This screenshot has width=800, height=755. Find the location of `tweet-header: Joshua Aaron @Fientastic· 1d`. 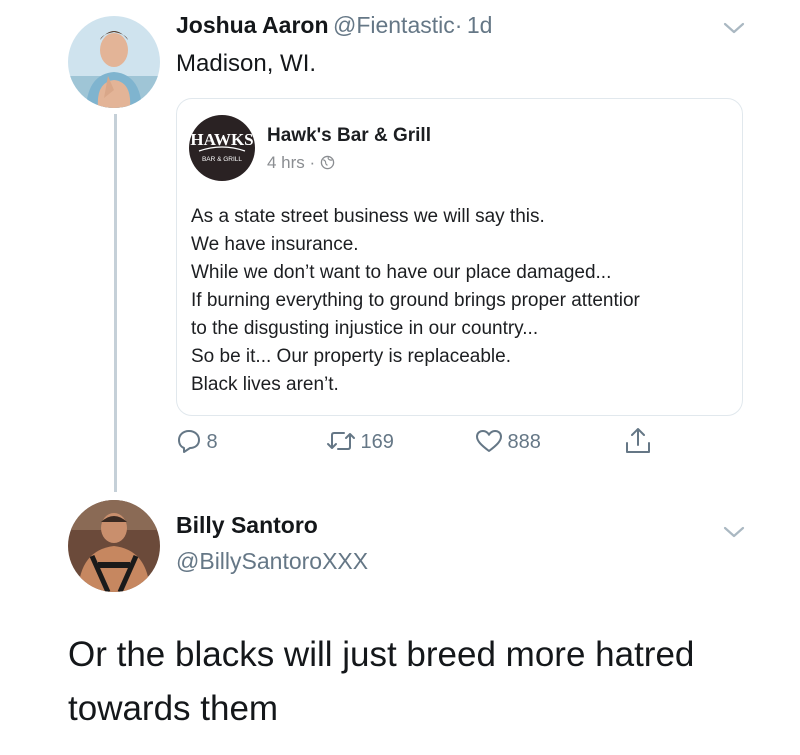

tweet-header: Joshua Aaron @Fientastic· 1d is located at coordinates (334, 25).